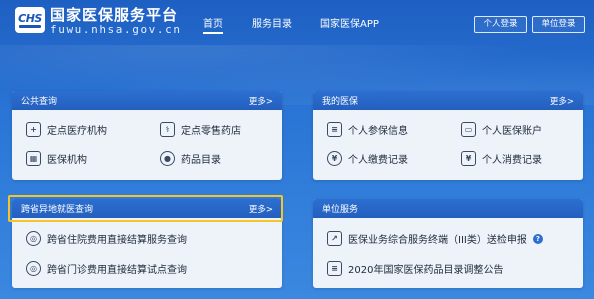  I want to click on my-insurance-item-payment: ¥ 个人缴费记录, so click(367, 158).